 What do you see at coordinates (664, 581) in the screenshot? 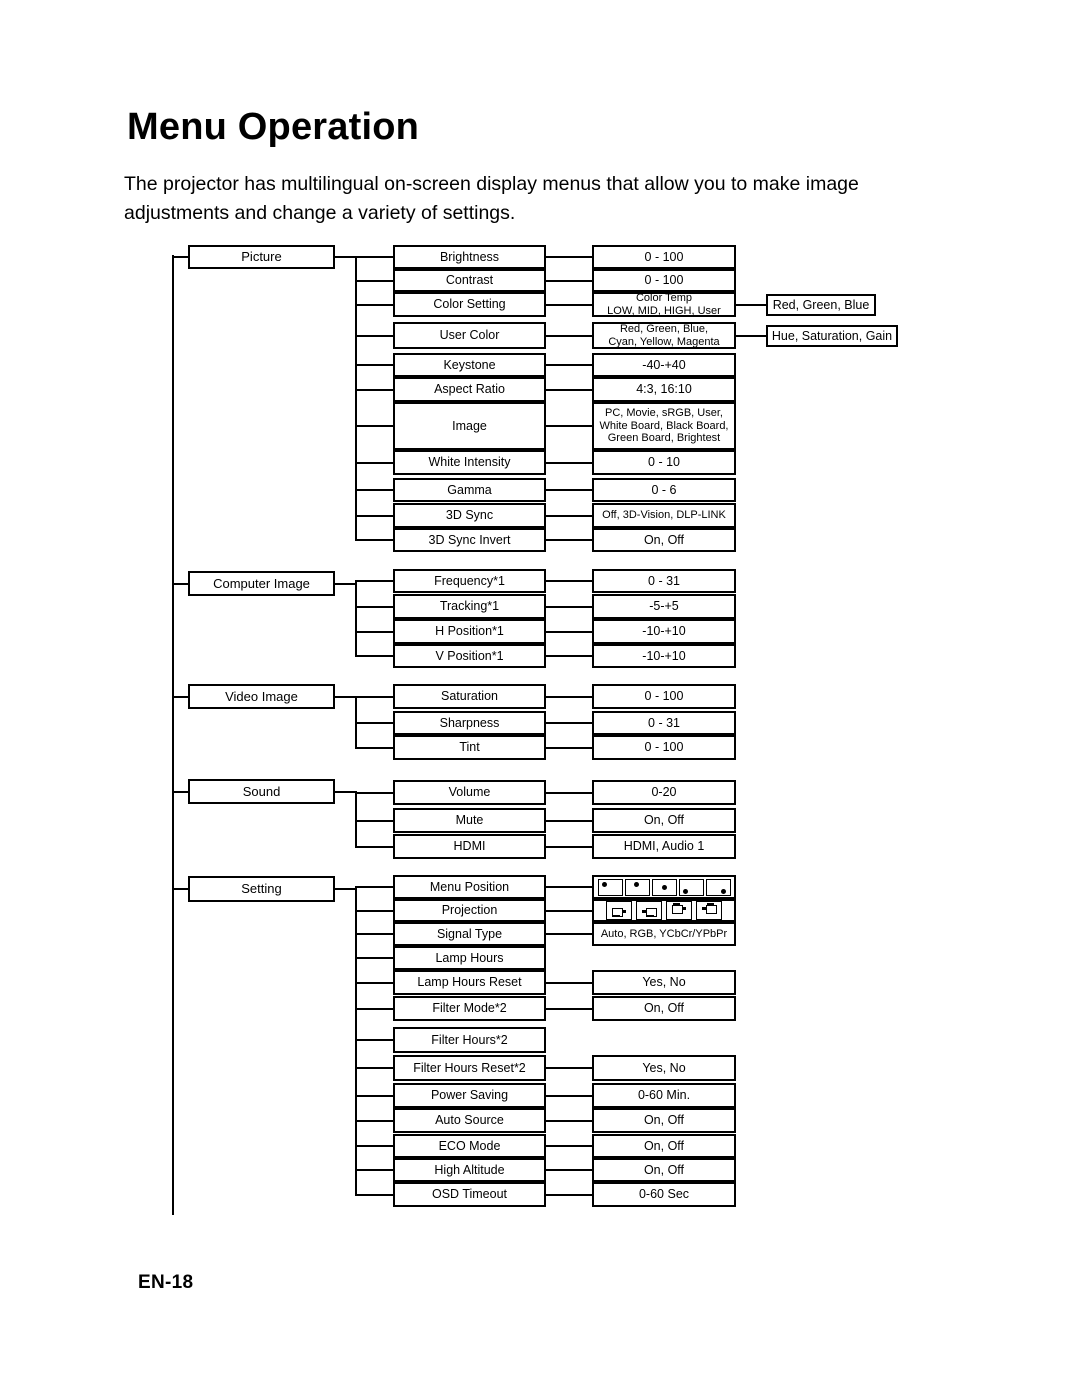
I see `value-frequency-1: 0 - 31` at bounding box center [664, 581].